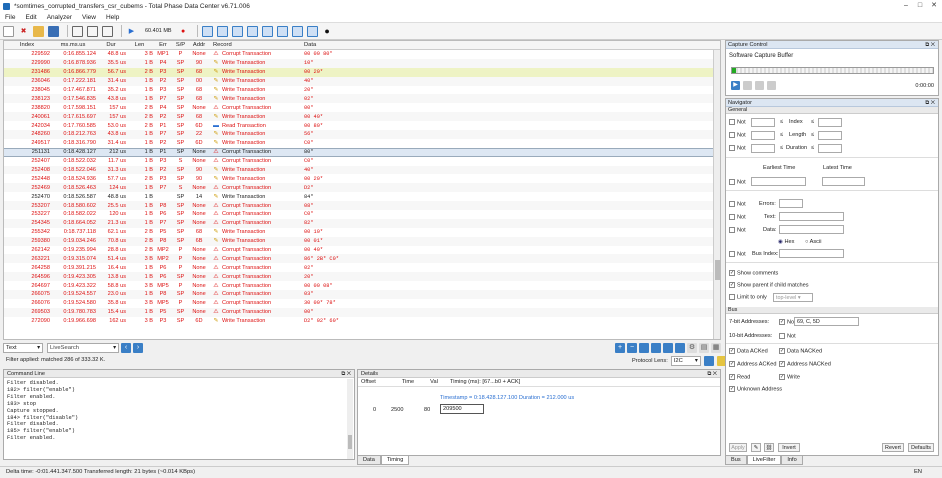 Image resolution: width=942 pixels, height=478 pixels. Describe the element at coordinates (256, 45) in the screenshot. I see `col-record: Record` at that location.